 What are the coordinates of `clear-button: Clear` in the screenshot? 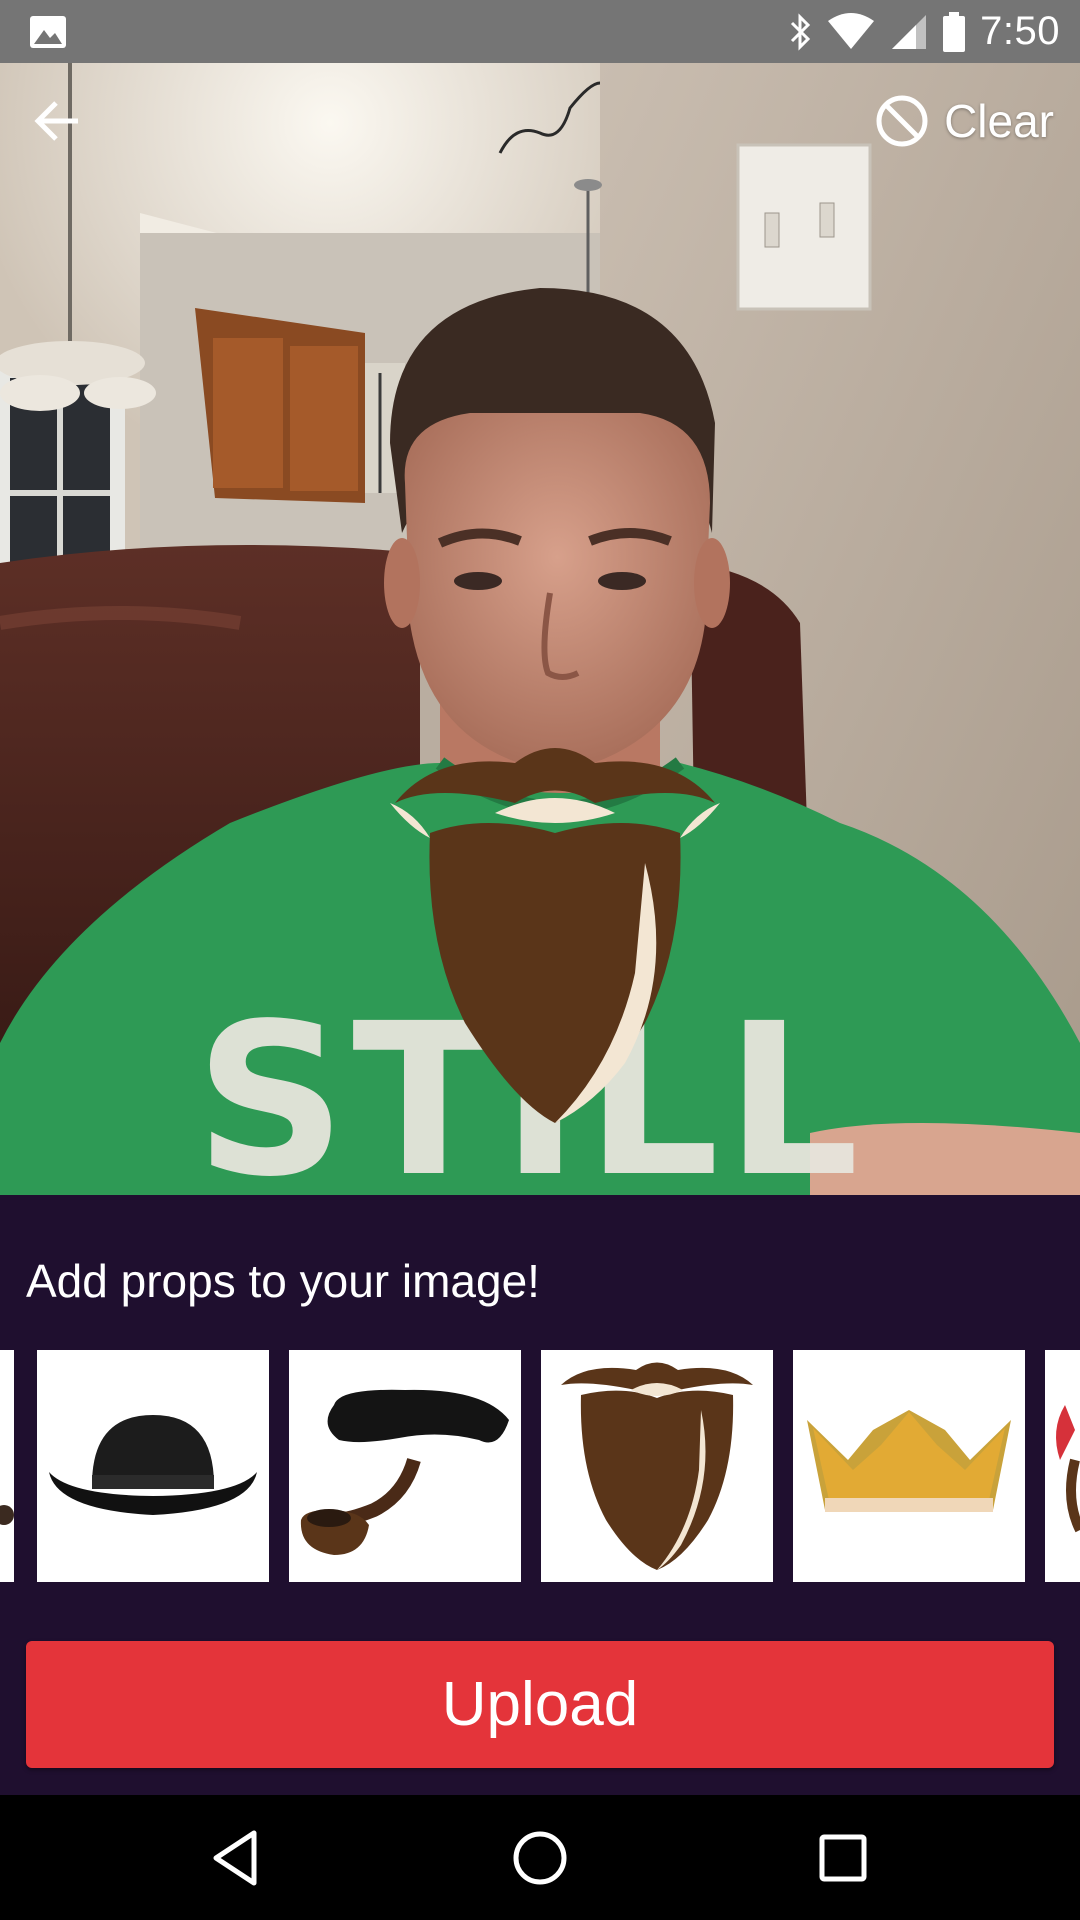 It's located at (964, 121).